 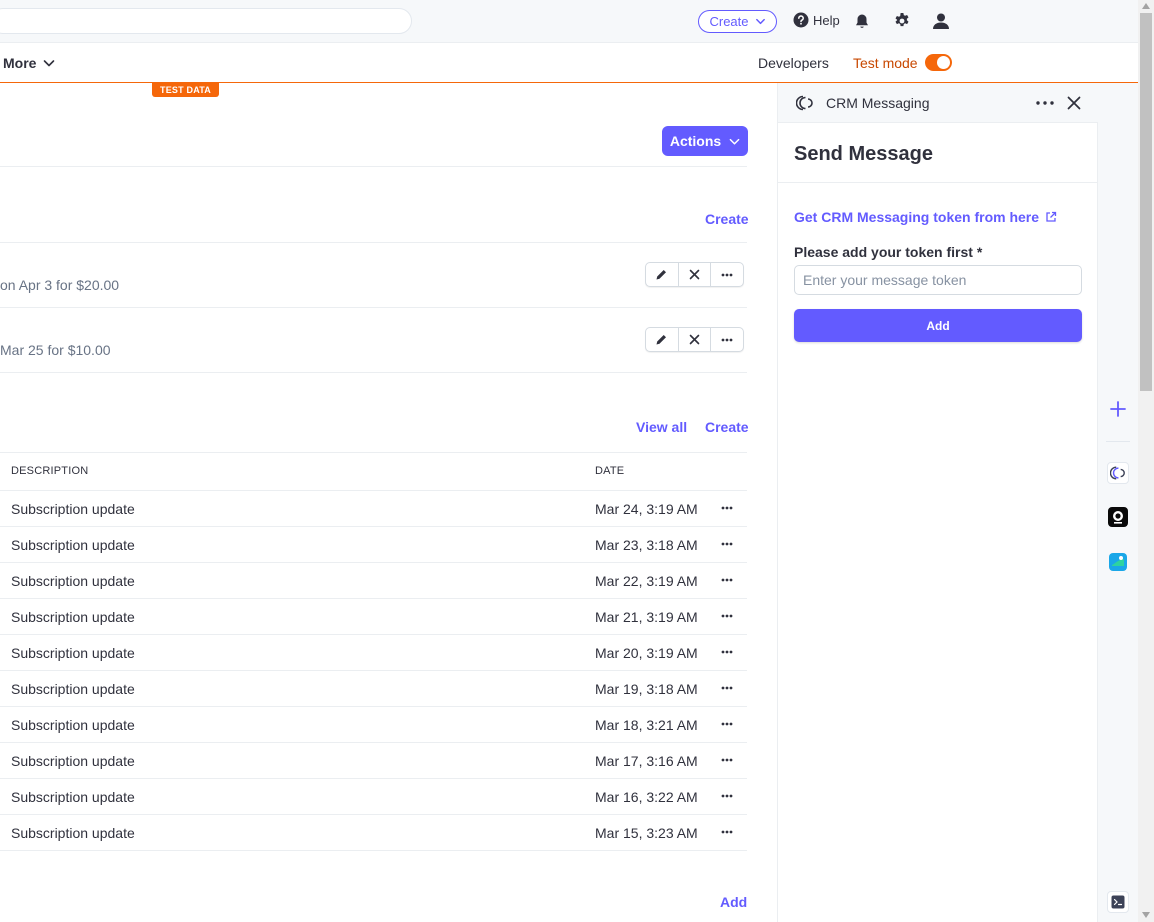 What do you see at coordinates (646, 545) in the screenshot?
I see `row-date: Mar 23, 3:18 AM` at bounding box center [646, 545].